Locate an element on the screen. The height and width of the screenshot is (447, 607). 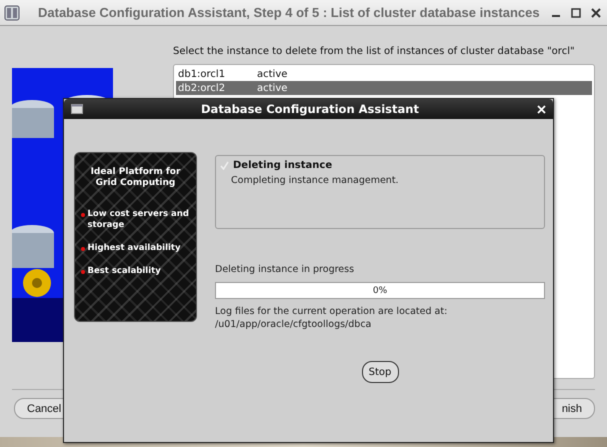
banner-point: Highest availability is located at coordinates (134, 248).